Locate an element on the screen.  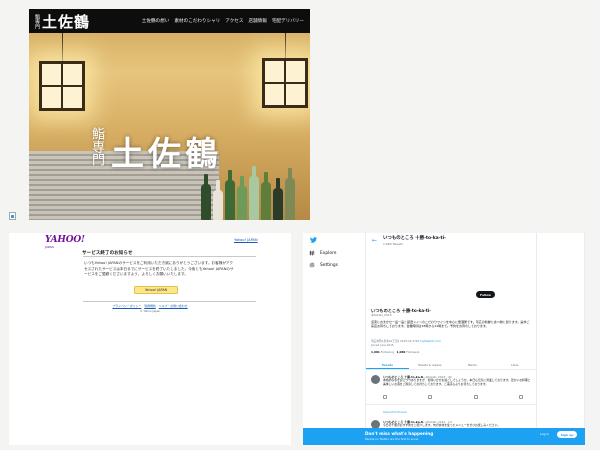
nav-link-access: アクセス is located at coordinates (234, 21).